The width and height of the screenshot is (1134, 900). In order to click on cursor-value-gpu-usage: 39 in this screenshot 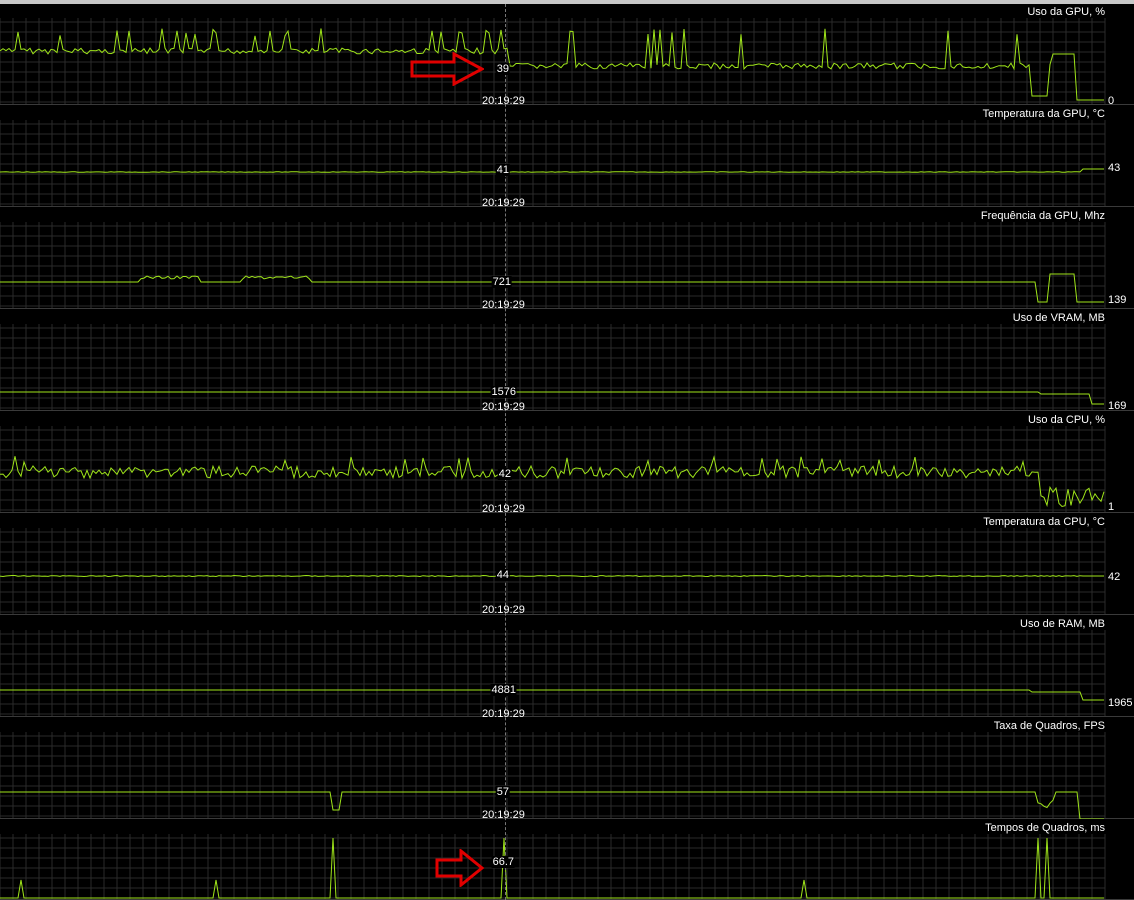, I will do `click(502, 69)`.